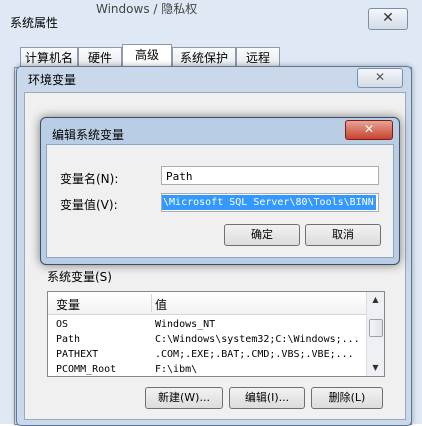 The image size is (422, 426). Describe the element at coordinates (52, 80) in the screenshot. I see `environment-variables-title: 环境变量` at that location.